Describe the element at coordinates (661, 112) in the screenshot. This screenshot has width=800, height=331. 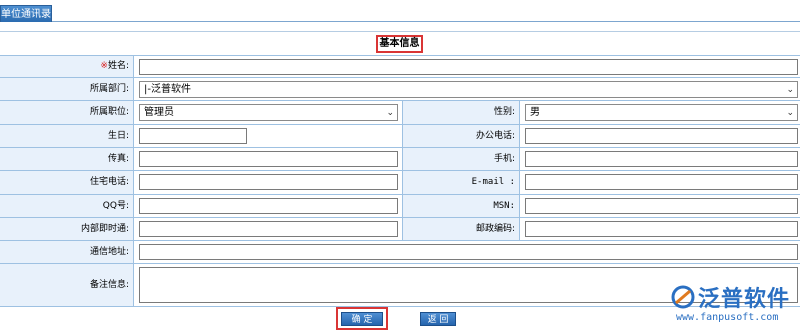
I see `gender-select: 男 ⌄` at that location.